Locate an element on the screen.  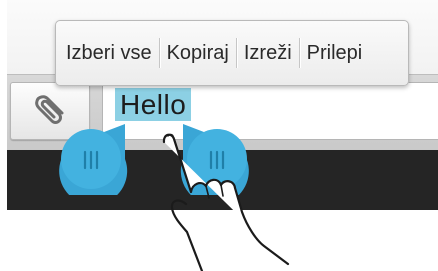
selection-handle-left is located at coordinates (92, 159).